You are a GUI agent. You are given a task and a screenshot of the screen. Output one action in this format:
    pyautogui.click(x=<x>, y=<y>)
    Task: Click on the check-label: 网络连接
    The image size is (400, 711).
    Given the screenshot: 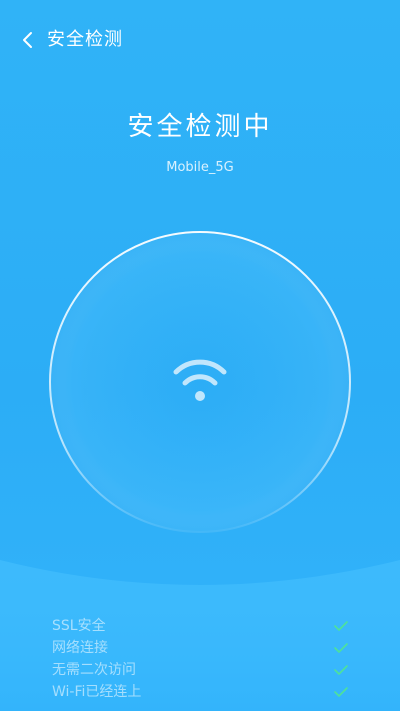 What is the action you would take?
    pyautogui.click(x=80, y=648)
    